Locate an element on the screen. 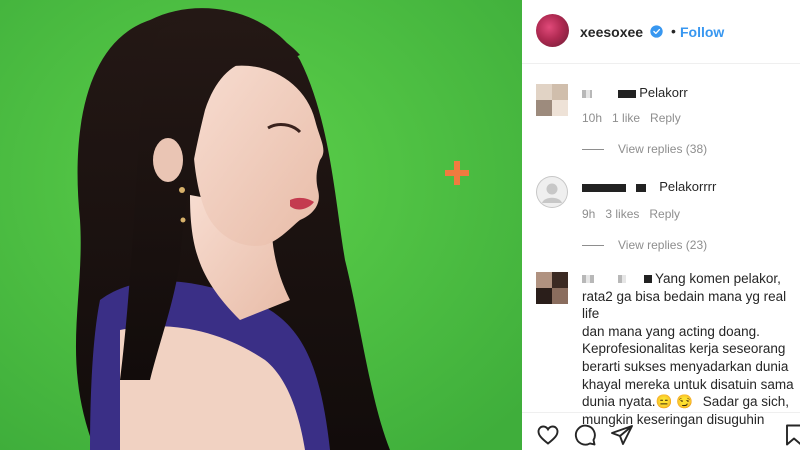 This screenshot has height=450, width=800. default-user-icon is located at coordinates (552, 192).